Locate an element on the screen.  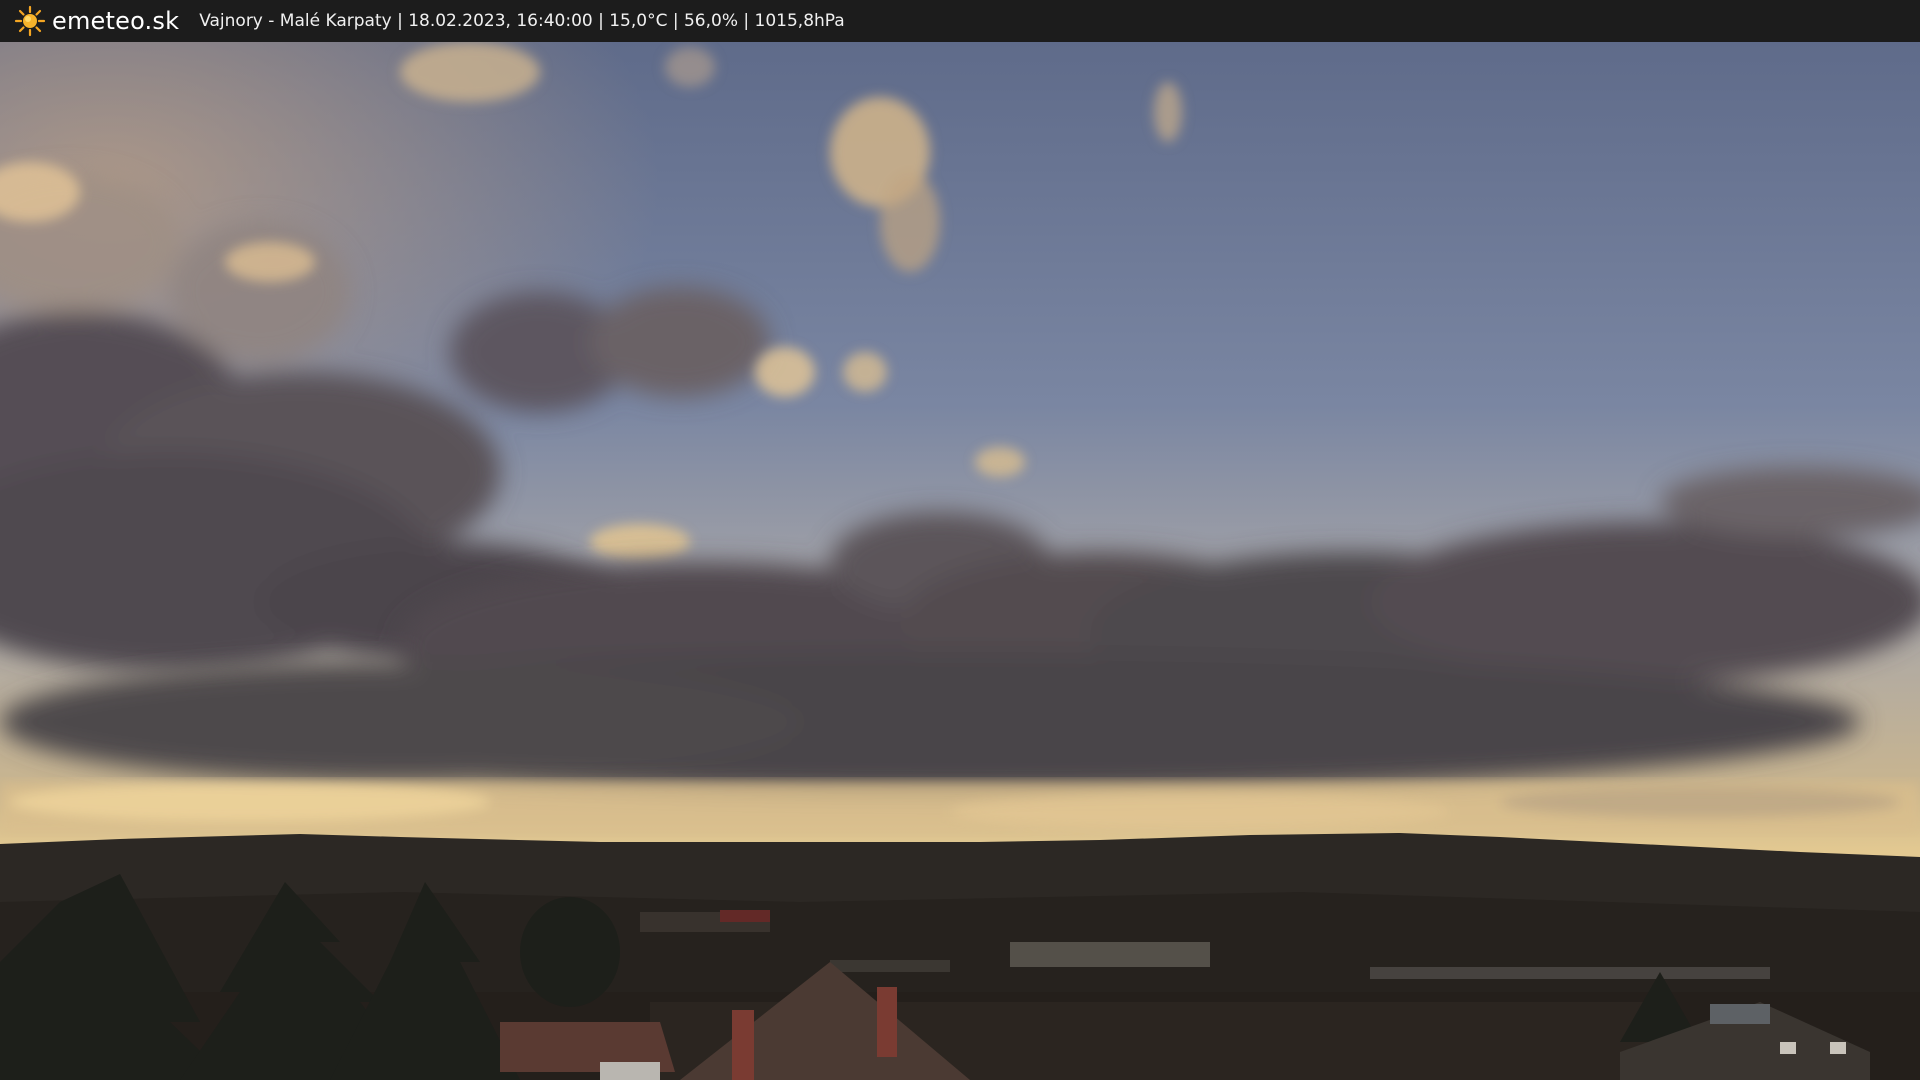
brand-name: emeteo.sk is located at coordinates (116, 21).